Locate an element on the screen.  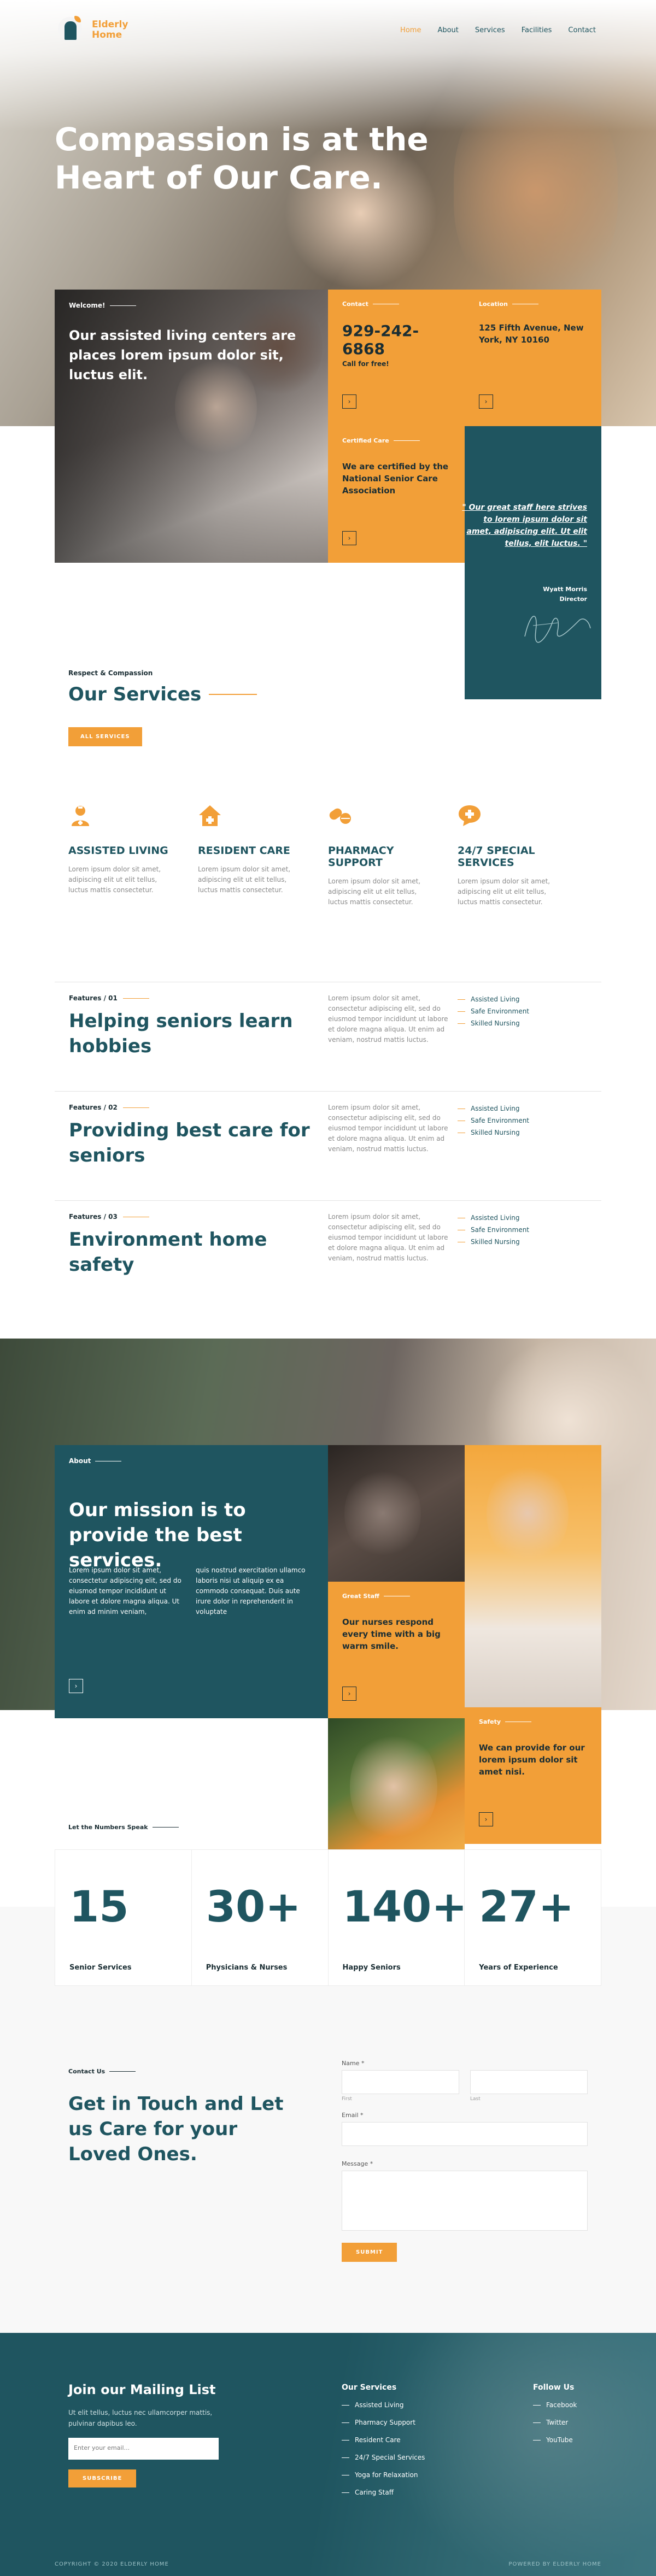
mailing-title: Join our Mailing List is located at coordinates (142, 2390).